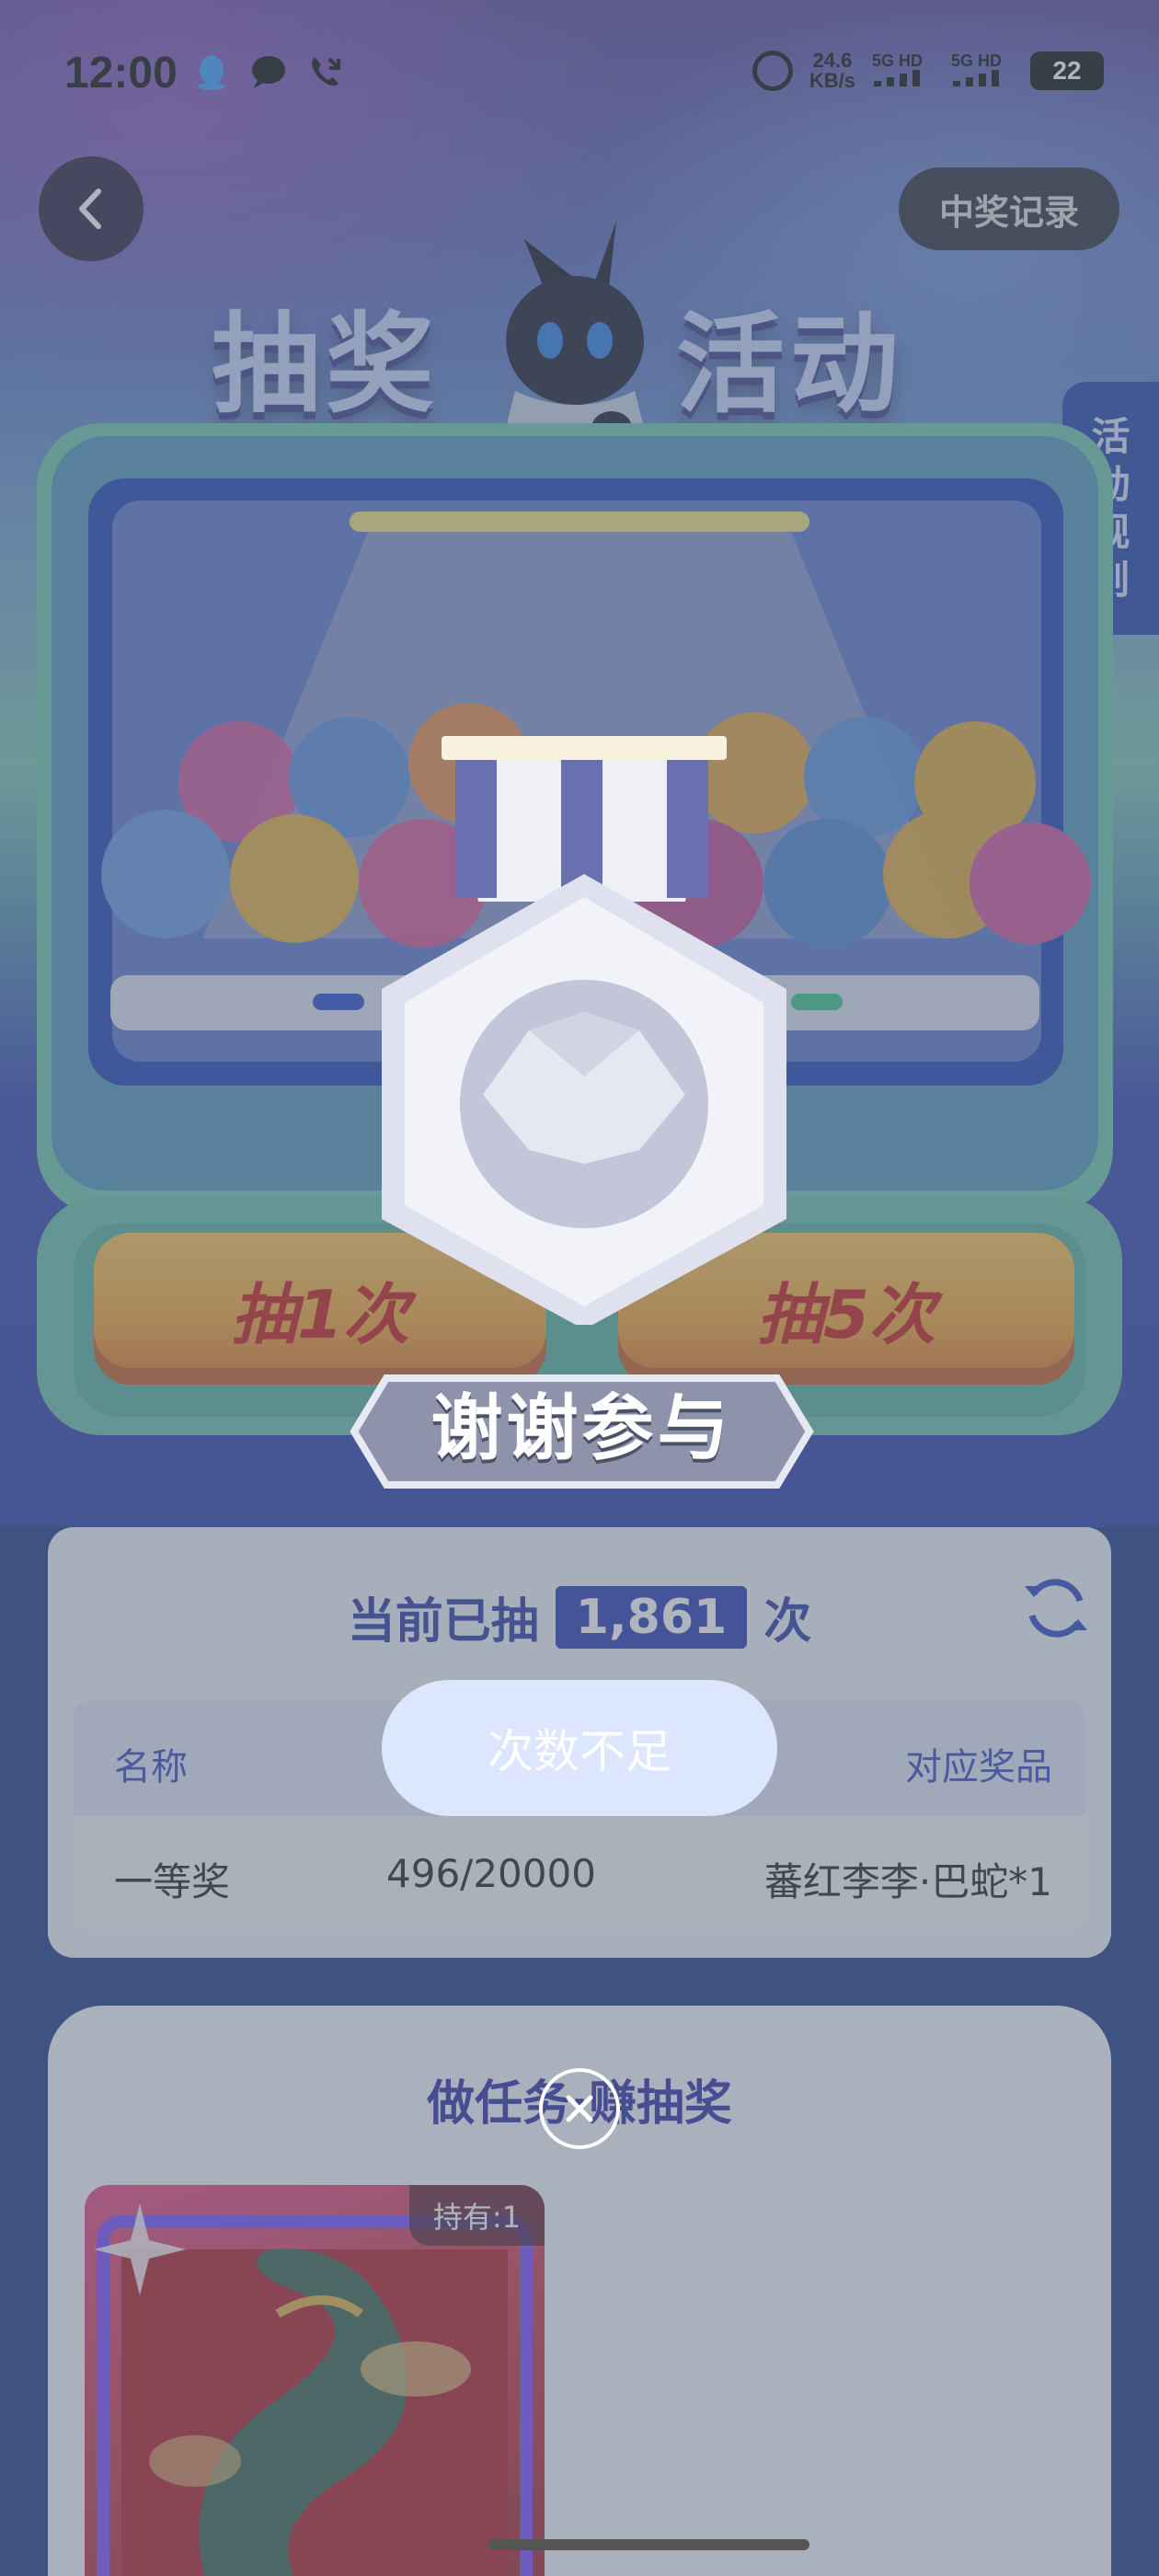 Image resolution: width=1159 pixels, height=2576 pixels. I want to click on result-text: 谢谢参与, so click(581, 1428).